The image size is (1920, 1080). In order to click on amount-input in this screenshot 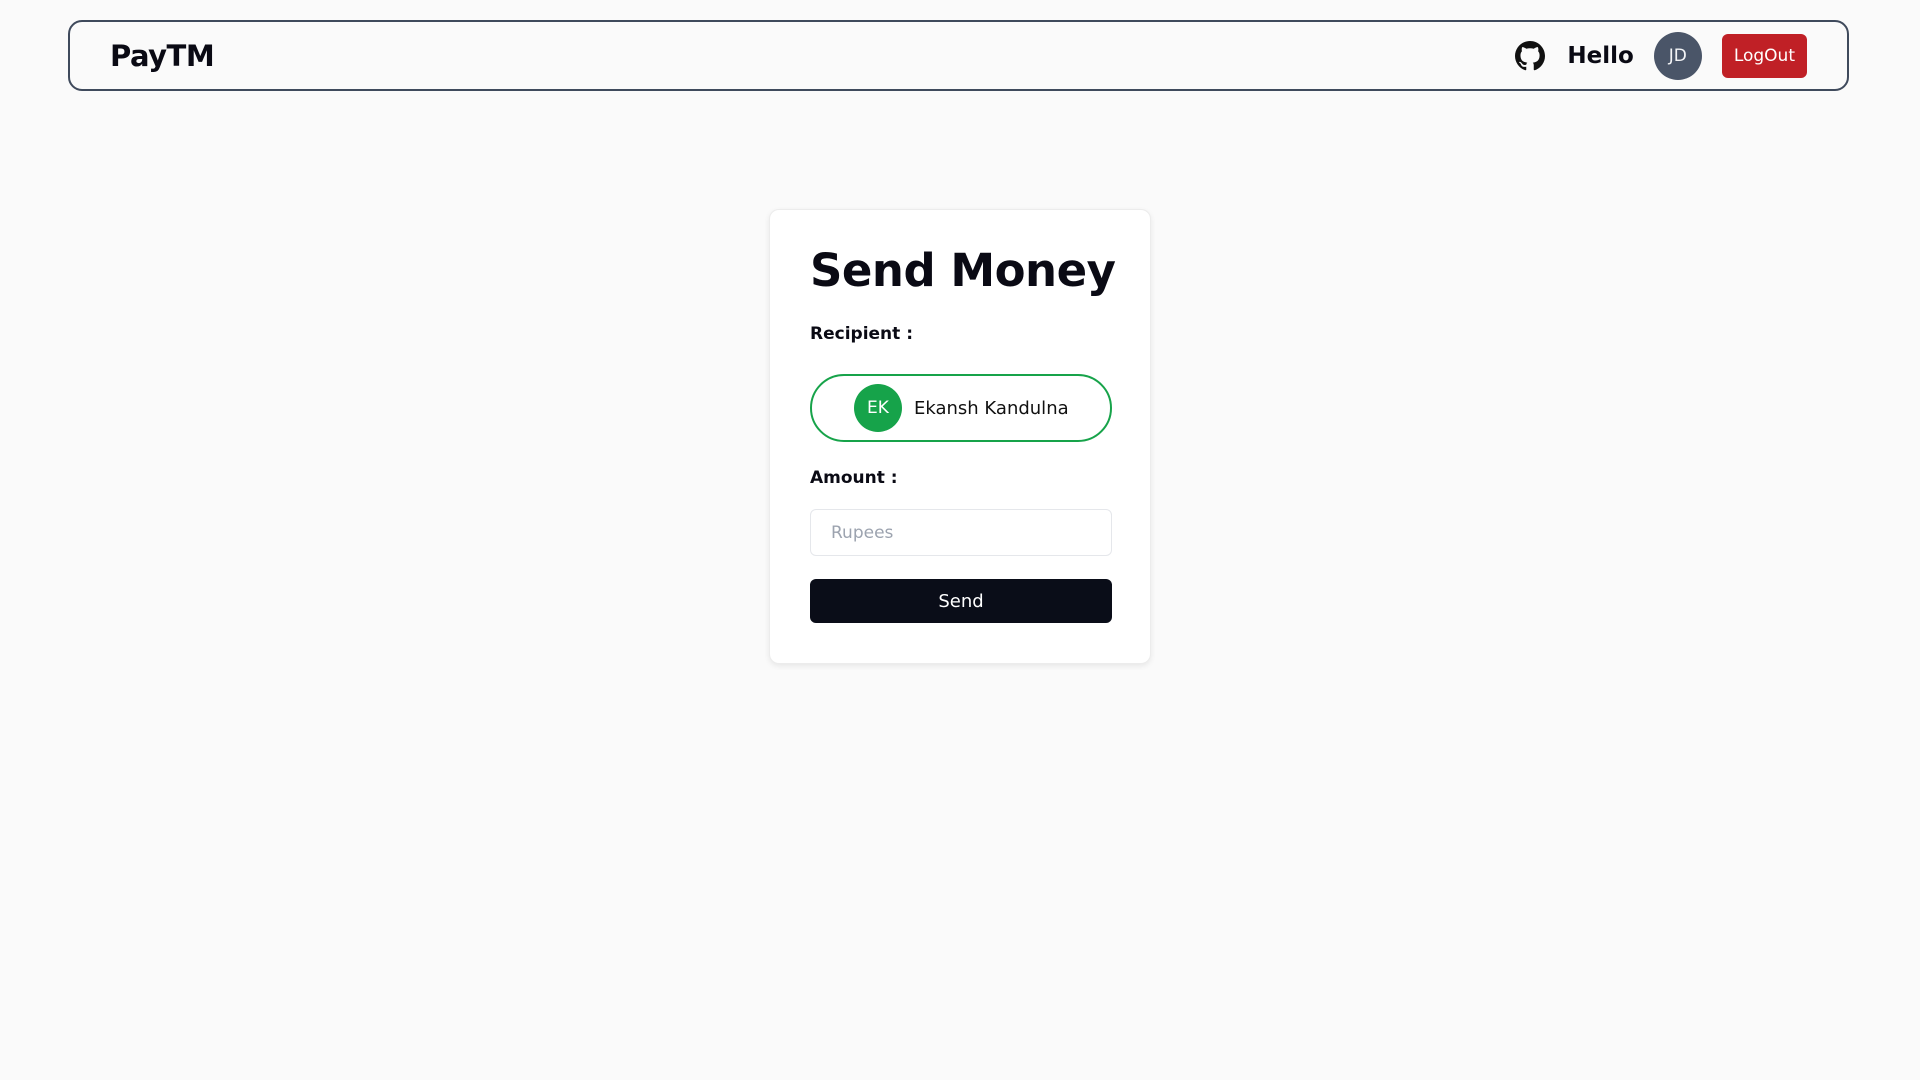, I will do `click(961, 532)`.